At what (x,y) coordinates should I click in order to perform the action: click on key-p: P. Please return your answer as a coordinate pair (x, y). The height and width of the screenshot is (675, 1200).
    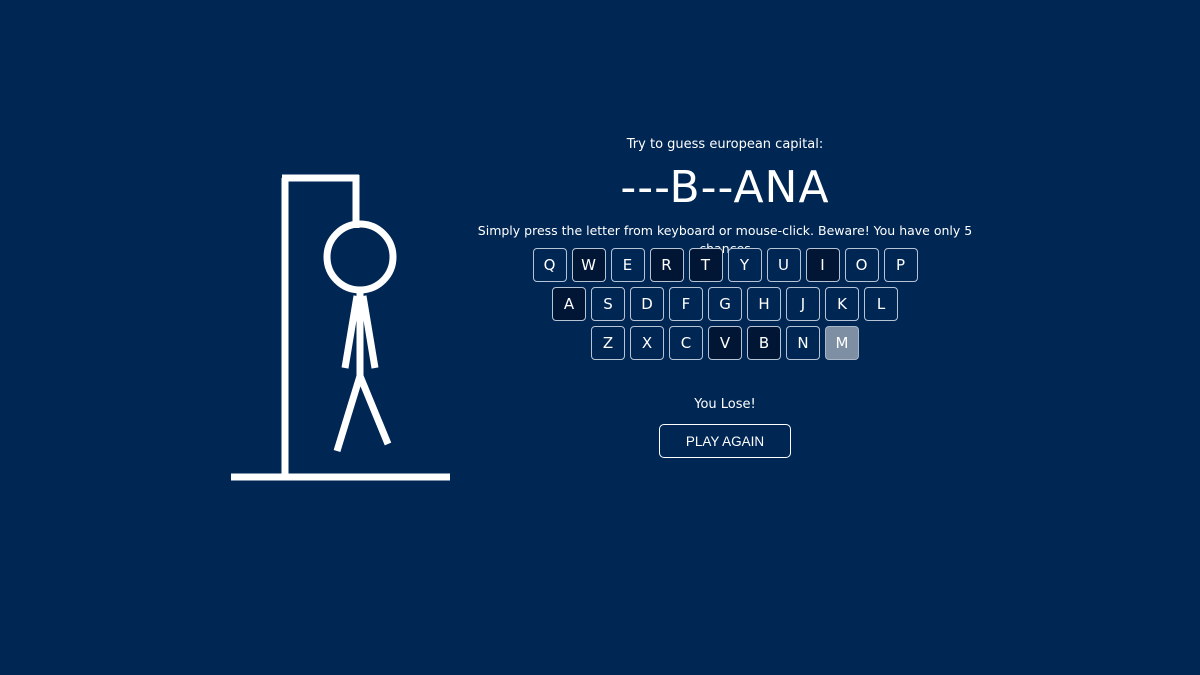
    Looking at the image, I should click on (900, 265).